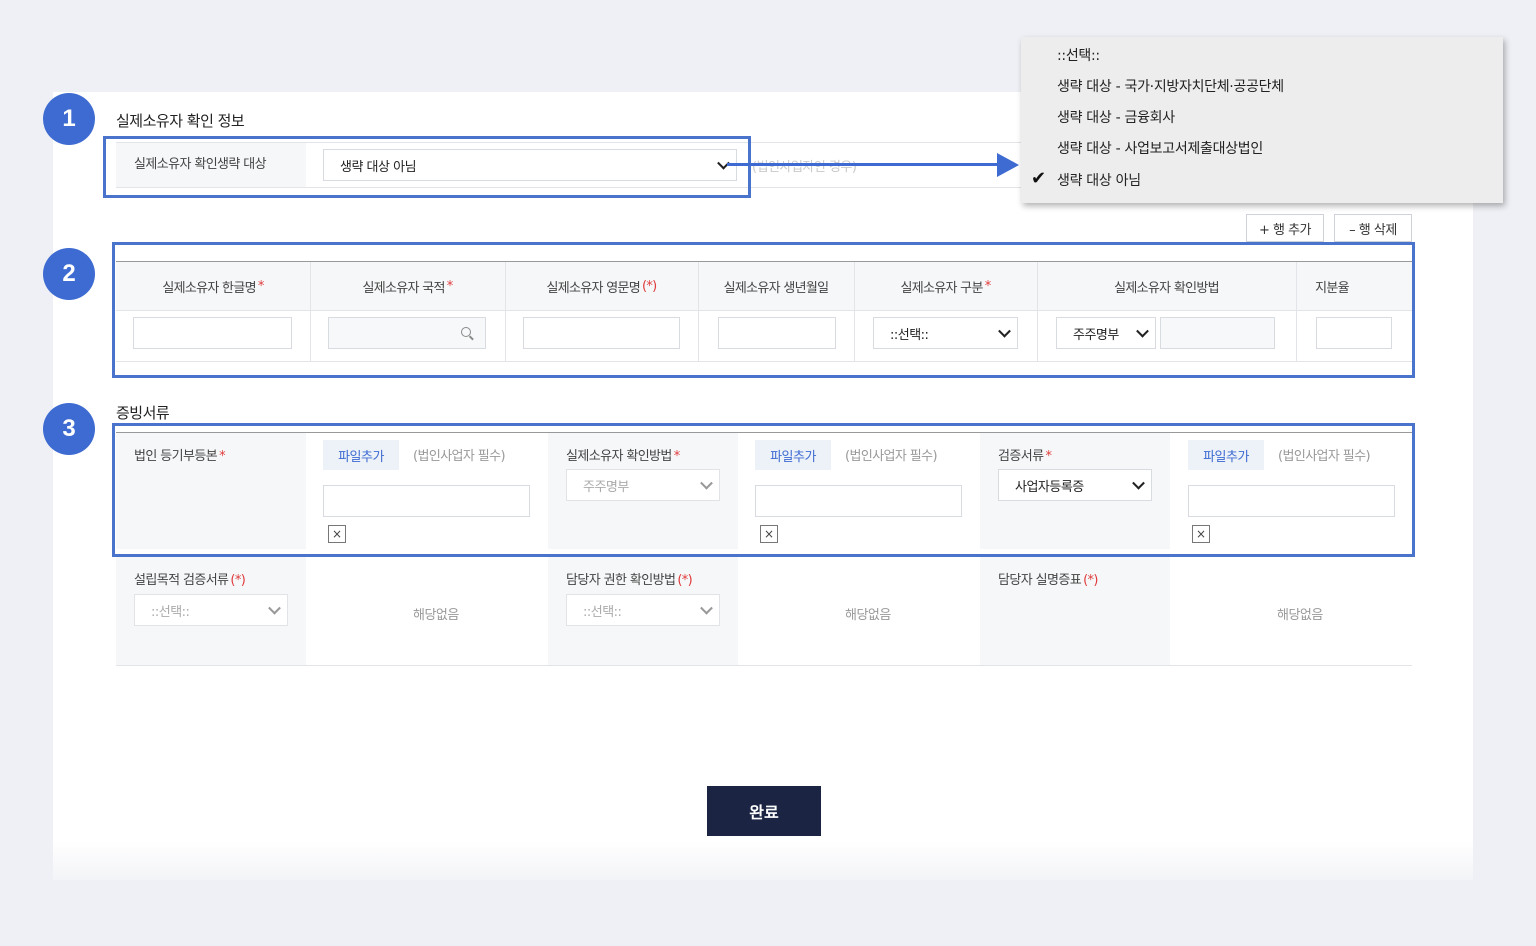  What do you see at coordinates (69, 119) in the screenshot?
I see `step-badge-1: 1` at bounding box center [69, 119].